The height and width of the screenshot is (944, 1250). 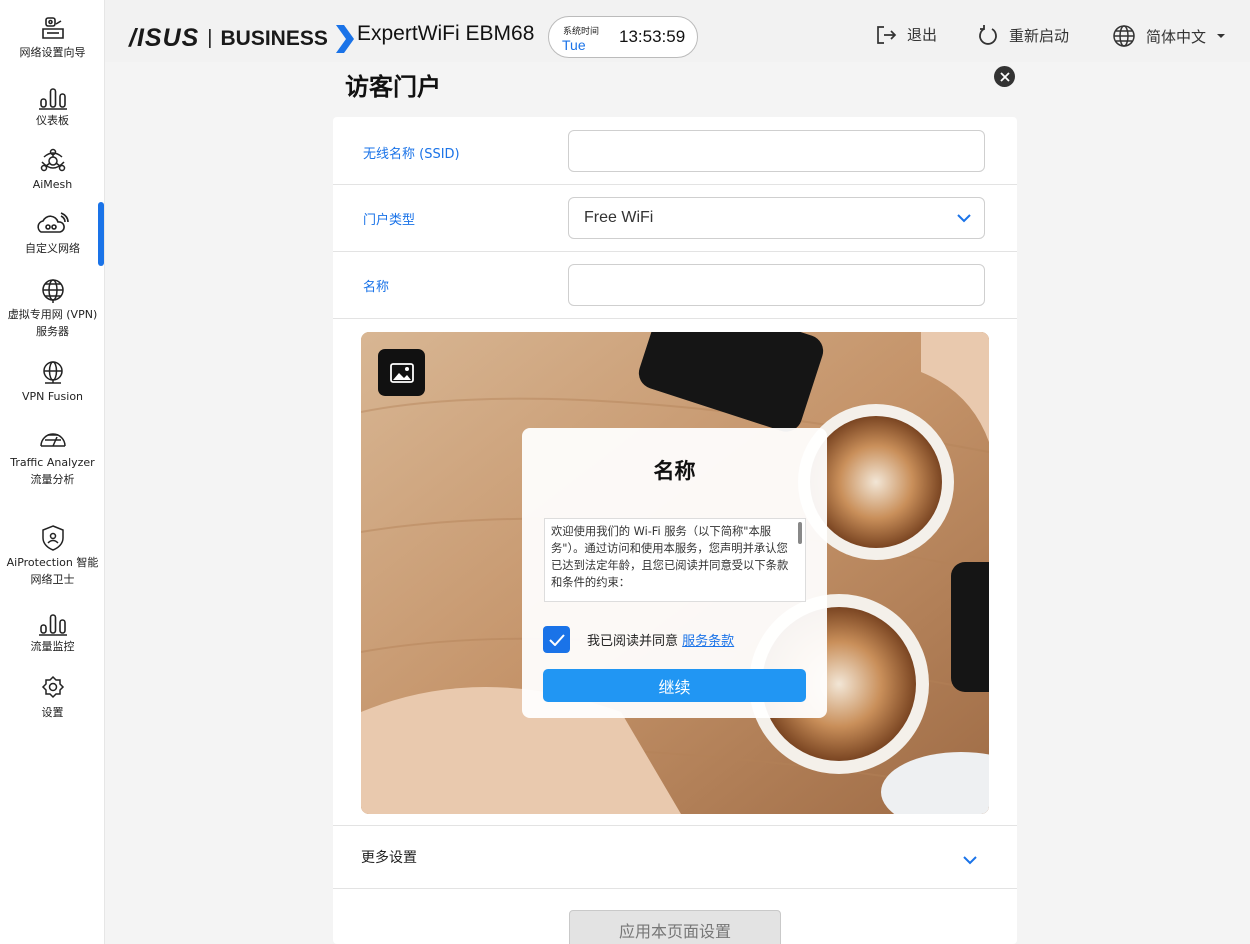 What do you see at coordinates (52, 571) in the screenshot?
I see `sidebar-item-label: AiProtection 智能网络卫士` at bounding box center [52, 571].